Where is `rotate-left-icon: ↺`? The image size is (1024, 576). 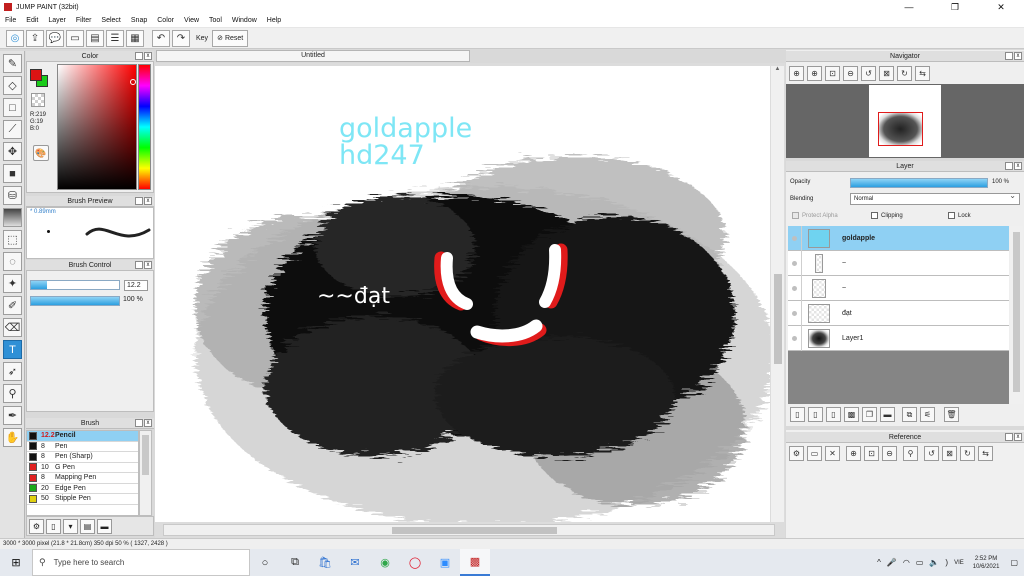 rotate-left-icon: ↺ is located at coordinates (868, 73).